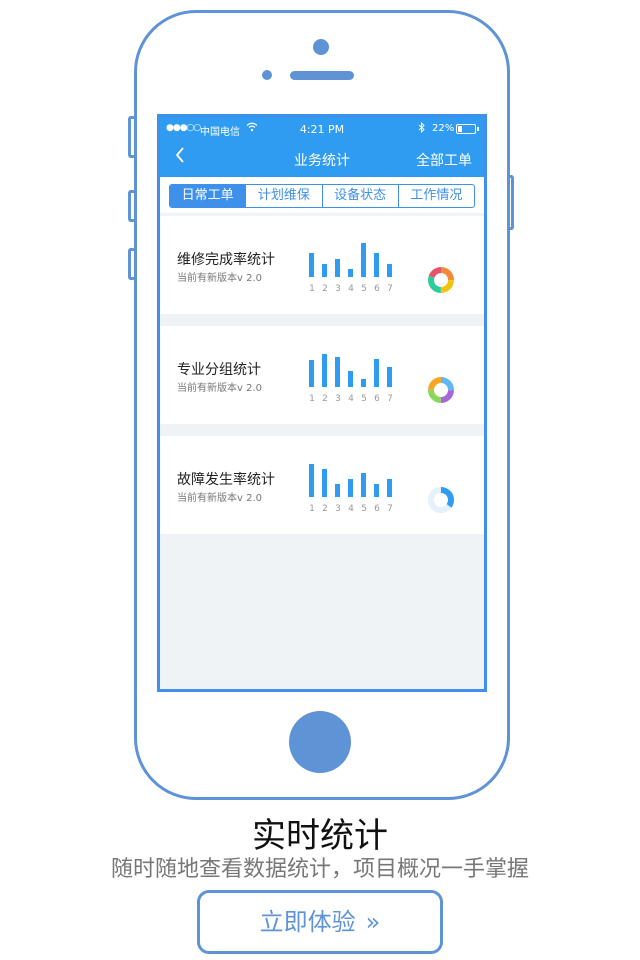  I want to click on tab-daily-orders: 日常工单, so click(208, 196).